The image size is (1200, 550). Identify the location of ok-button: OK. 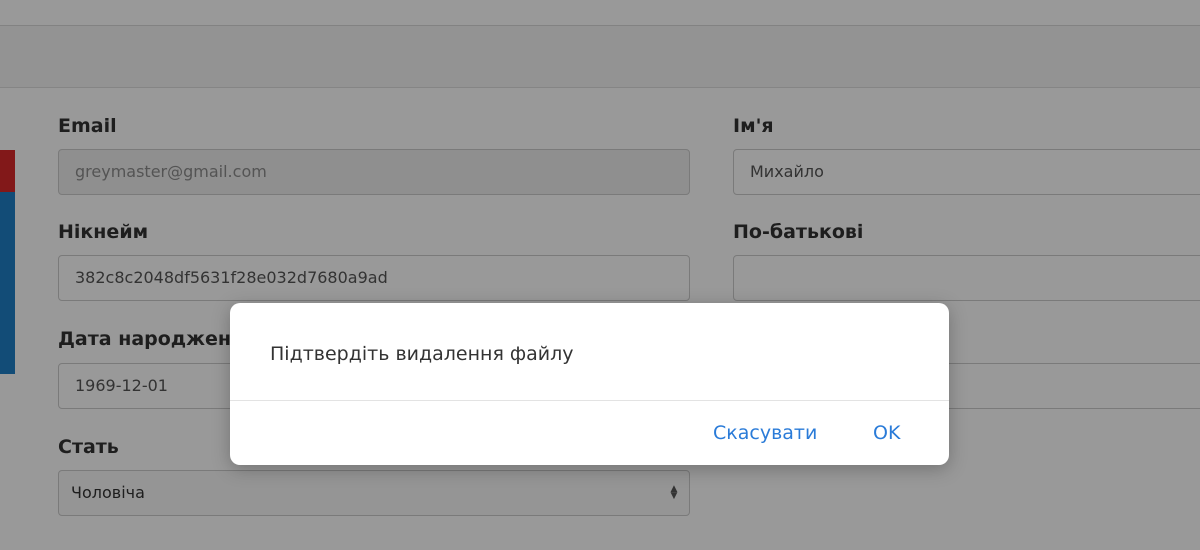
(886, 433).